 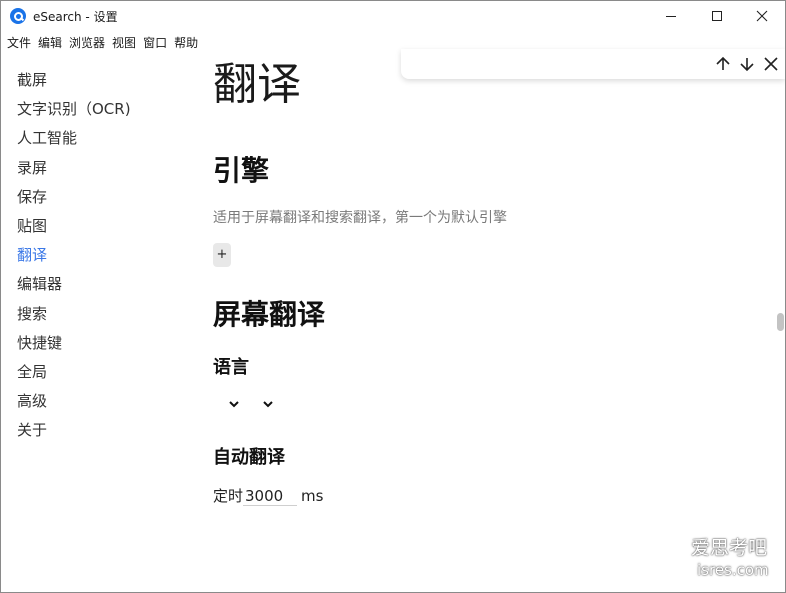 I want to click on arrow-up-icon, so click(x=723, y=64).